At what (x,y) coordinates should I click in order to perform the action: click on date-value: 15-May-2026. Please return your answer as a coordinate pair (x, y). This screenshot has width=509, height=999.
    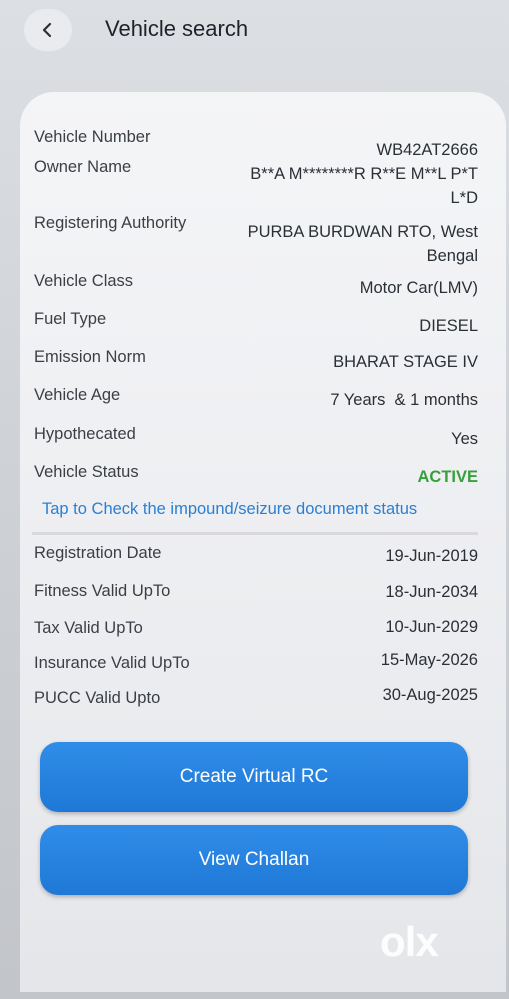
    Looking at the image, I should click on (429, 660).